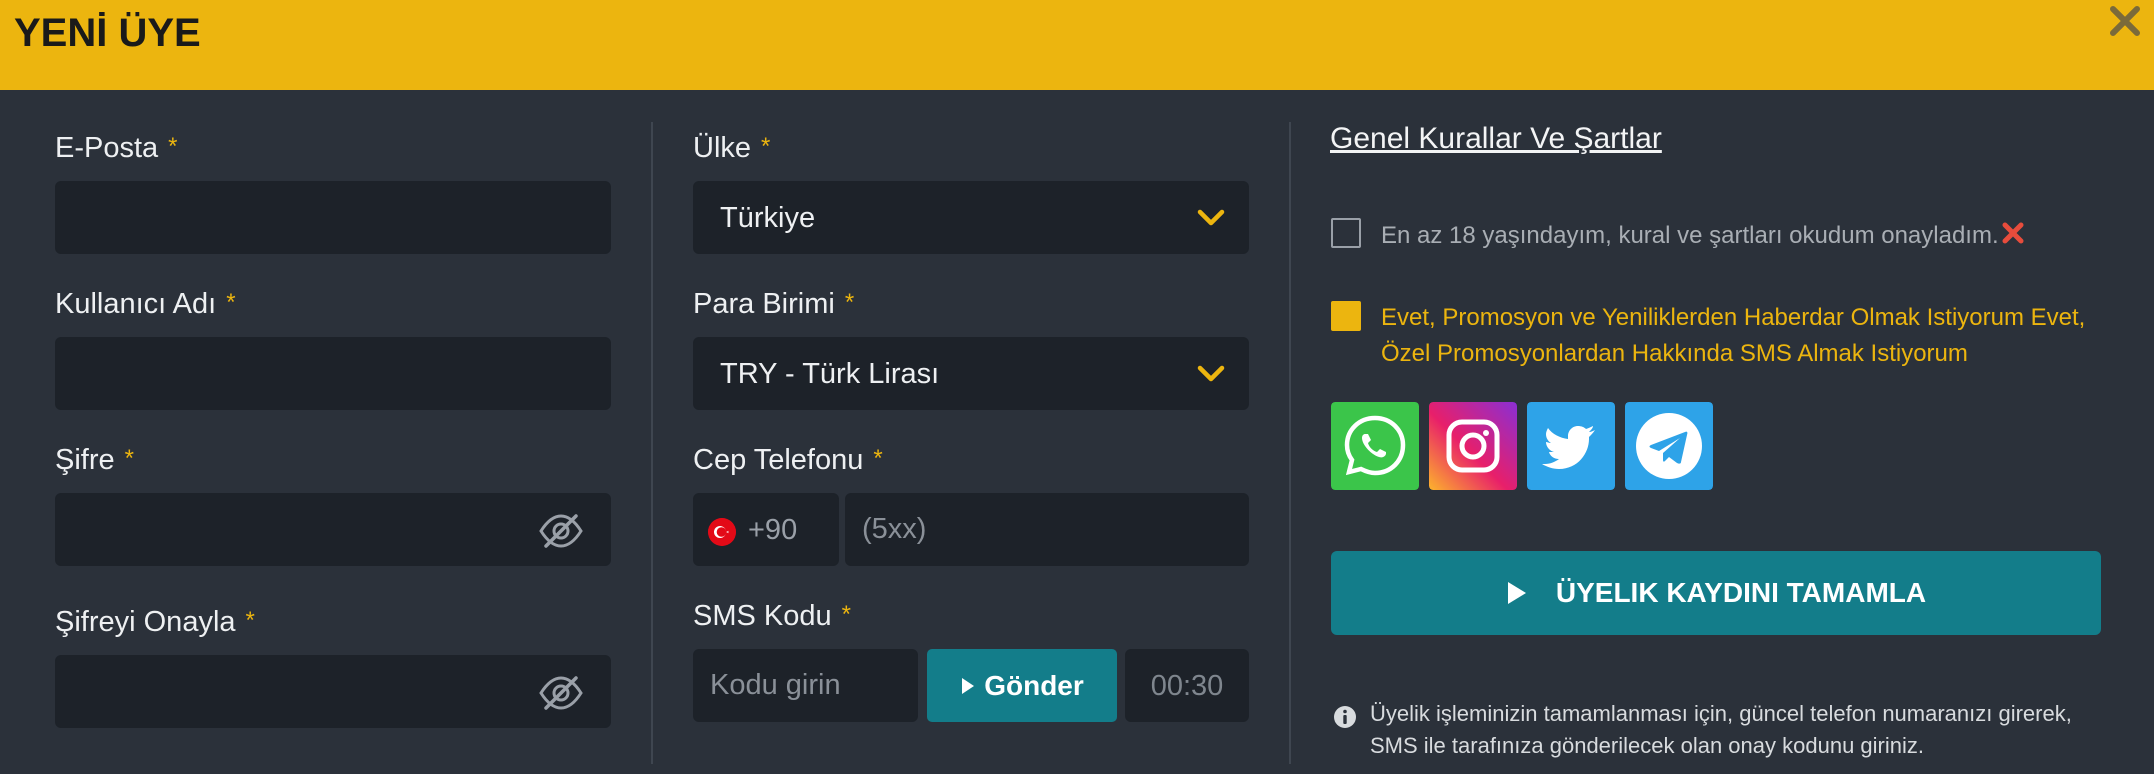 Image resolution: width=2154 pixels, height=774 pixels. Describe the element at coordinates (155, 622) in the screenshot. I see `password-confirm-label: Şifreyi Onayla *` at that location.